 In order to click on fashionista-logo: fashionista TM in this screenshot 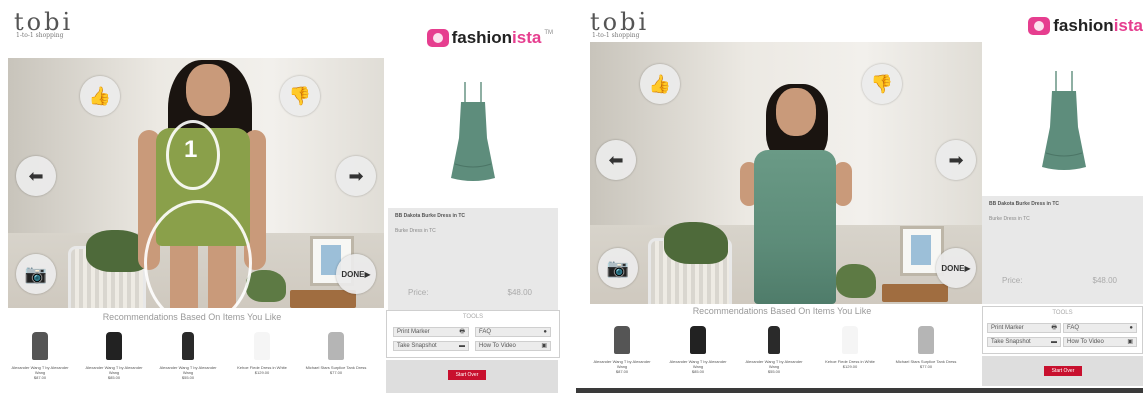, I will do `click(489, 38)`.